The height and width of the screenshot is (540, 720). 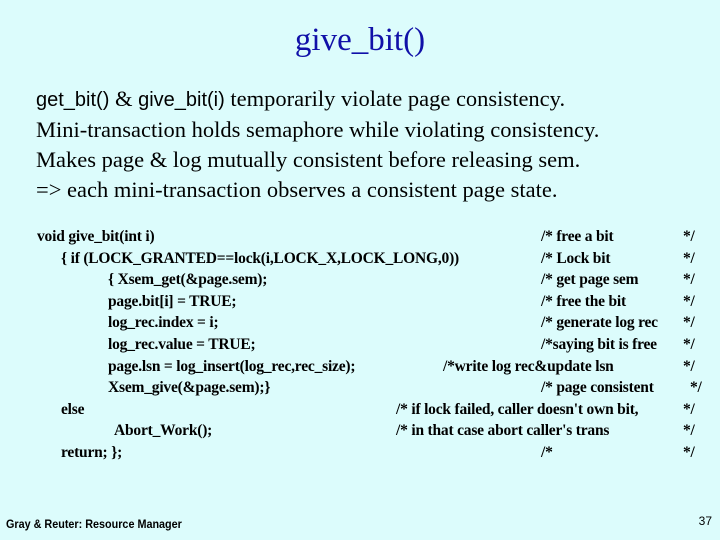 I want to click on code-text: return; };, so click(x=92, y=452).